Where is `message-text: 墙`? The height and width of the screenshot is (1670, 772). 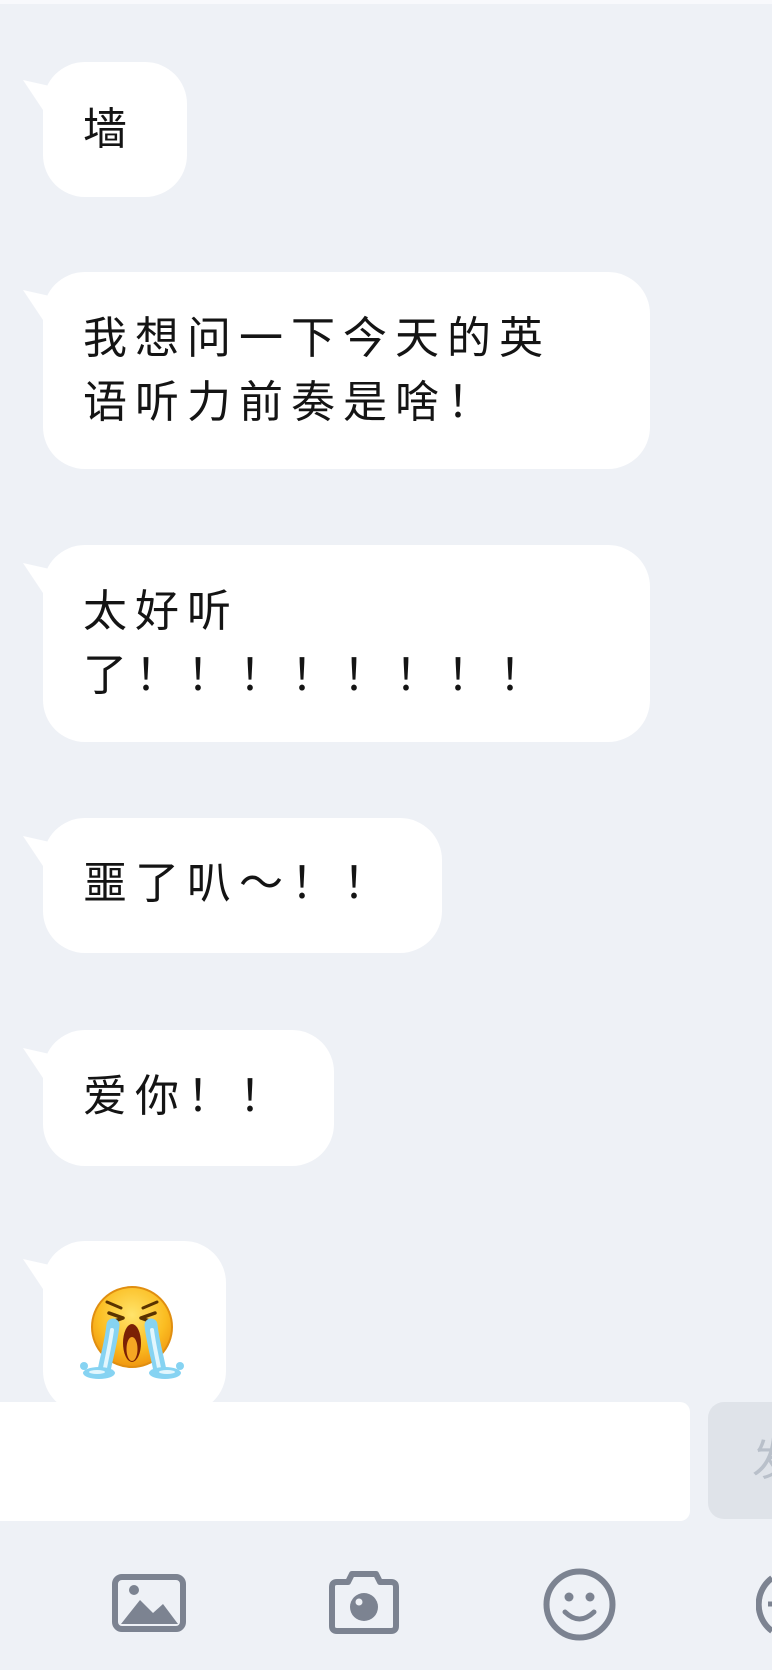 message-text: 墙 is located at coordinates (135, 130).